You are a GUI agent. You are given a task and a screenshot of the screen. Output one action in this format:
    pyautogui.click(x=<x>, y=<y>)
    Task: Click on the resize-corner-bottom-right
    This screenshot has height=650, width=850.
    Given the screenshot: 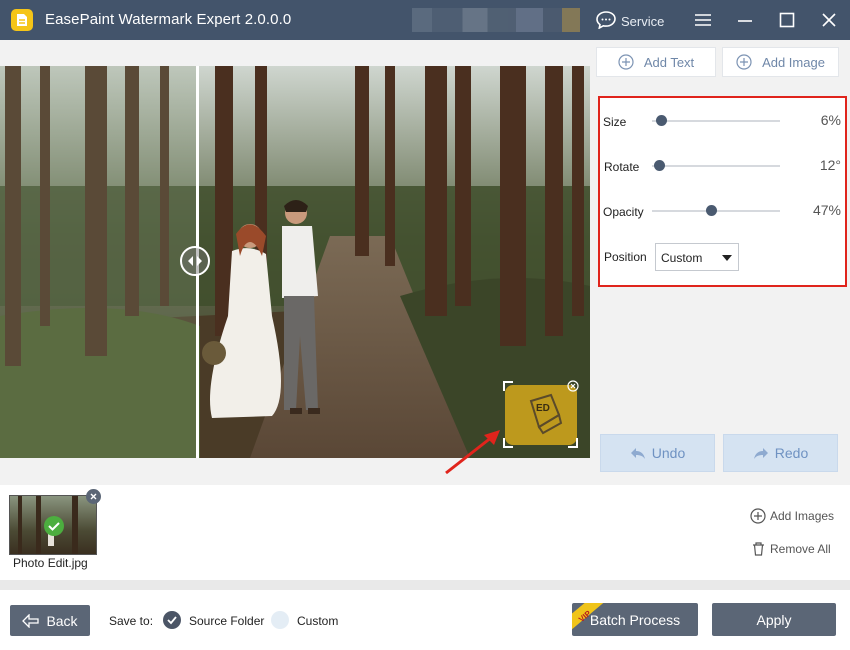 What is the action you would take?
    pyautogui.click(x=573, y=443)
    